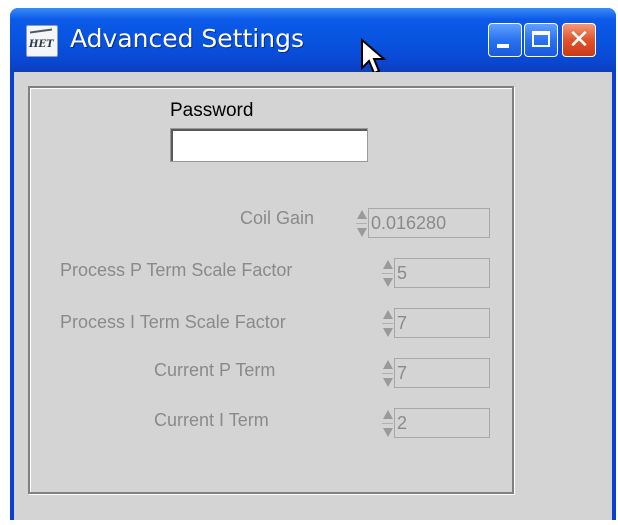 The width and height of the screenshot is (618, 525). Describe the element at coordinates (313, 41) in the screenshot. I see `title-bar: HET Advanced Settings ✕` at that location.